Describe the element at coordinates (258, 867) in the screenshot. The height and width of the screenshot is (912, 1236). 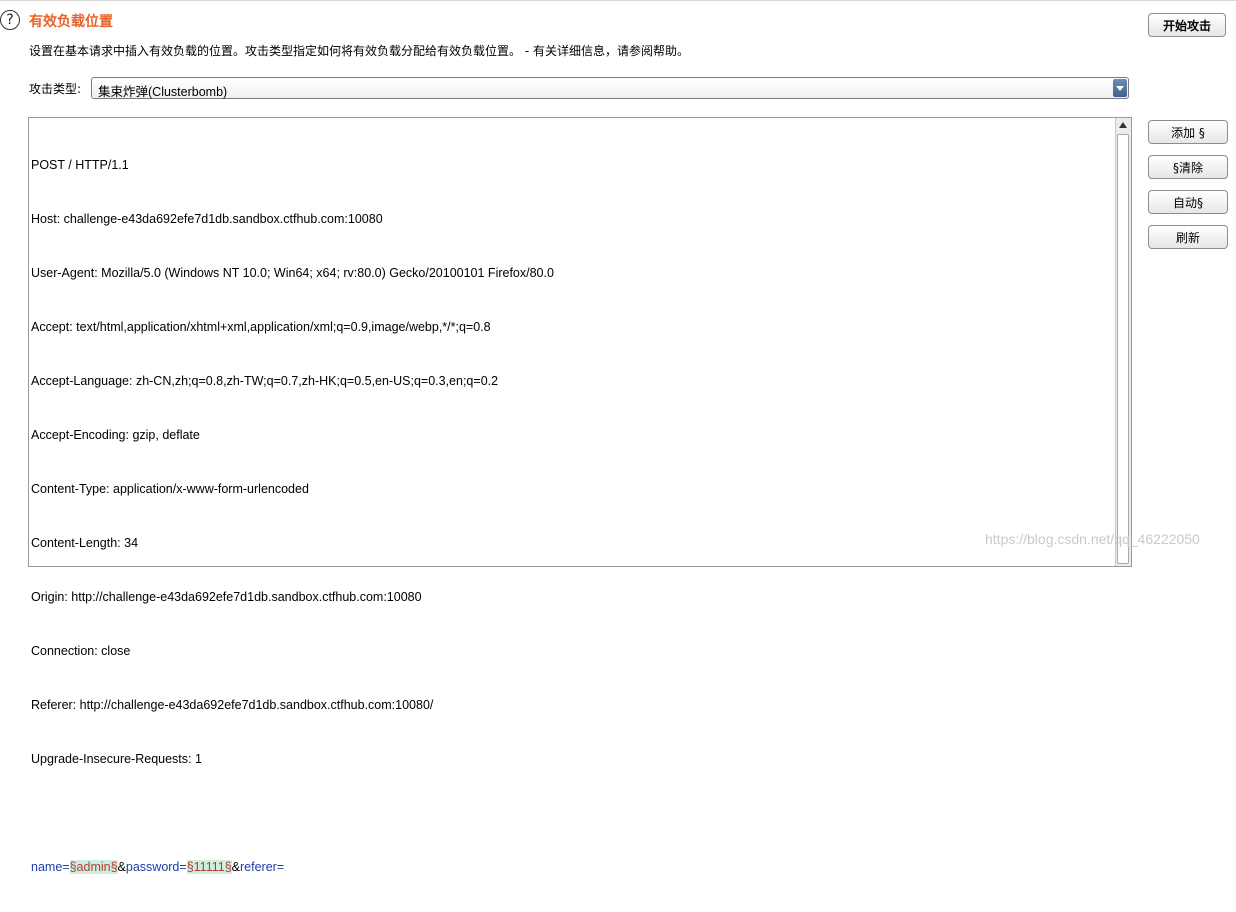
I see `param-name: referer` at that location.